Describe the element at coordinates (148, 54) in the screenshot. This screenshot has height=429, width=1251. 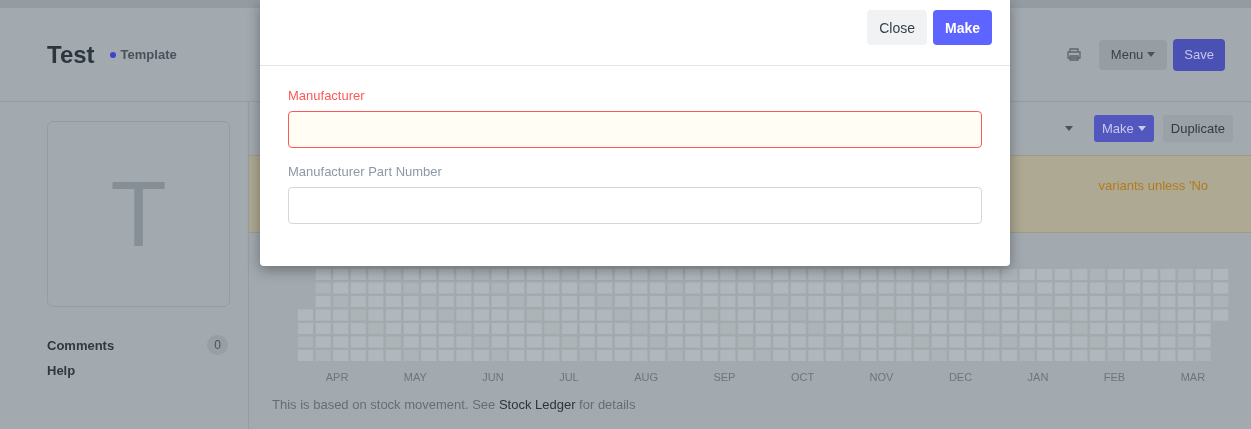
I see `status-label: Template` at that location.